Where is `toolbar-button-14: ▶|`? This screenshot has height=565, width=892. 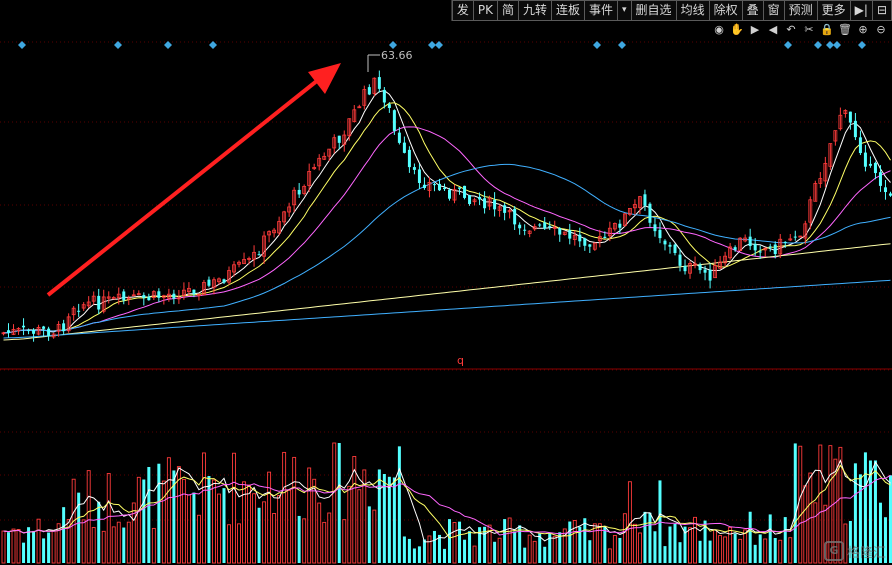 toolbar-button-14: ▶| is located at coordinates (860, 10).